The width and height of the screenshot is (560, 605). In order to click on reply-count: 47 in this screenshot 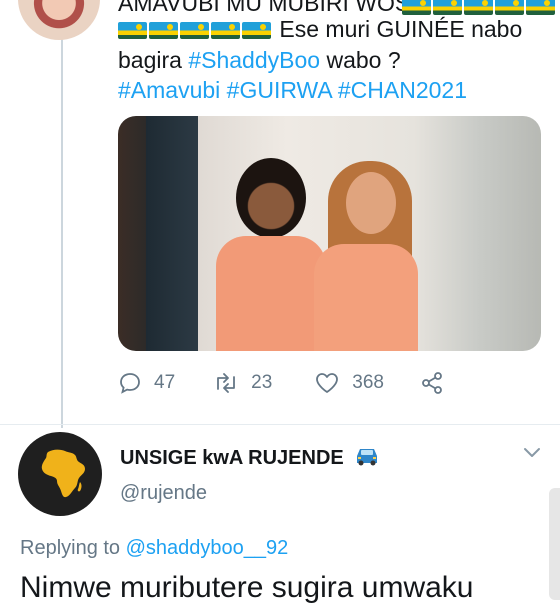, I will do `click(165, 382)`.